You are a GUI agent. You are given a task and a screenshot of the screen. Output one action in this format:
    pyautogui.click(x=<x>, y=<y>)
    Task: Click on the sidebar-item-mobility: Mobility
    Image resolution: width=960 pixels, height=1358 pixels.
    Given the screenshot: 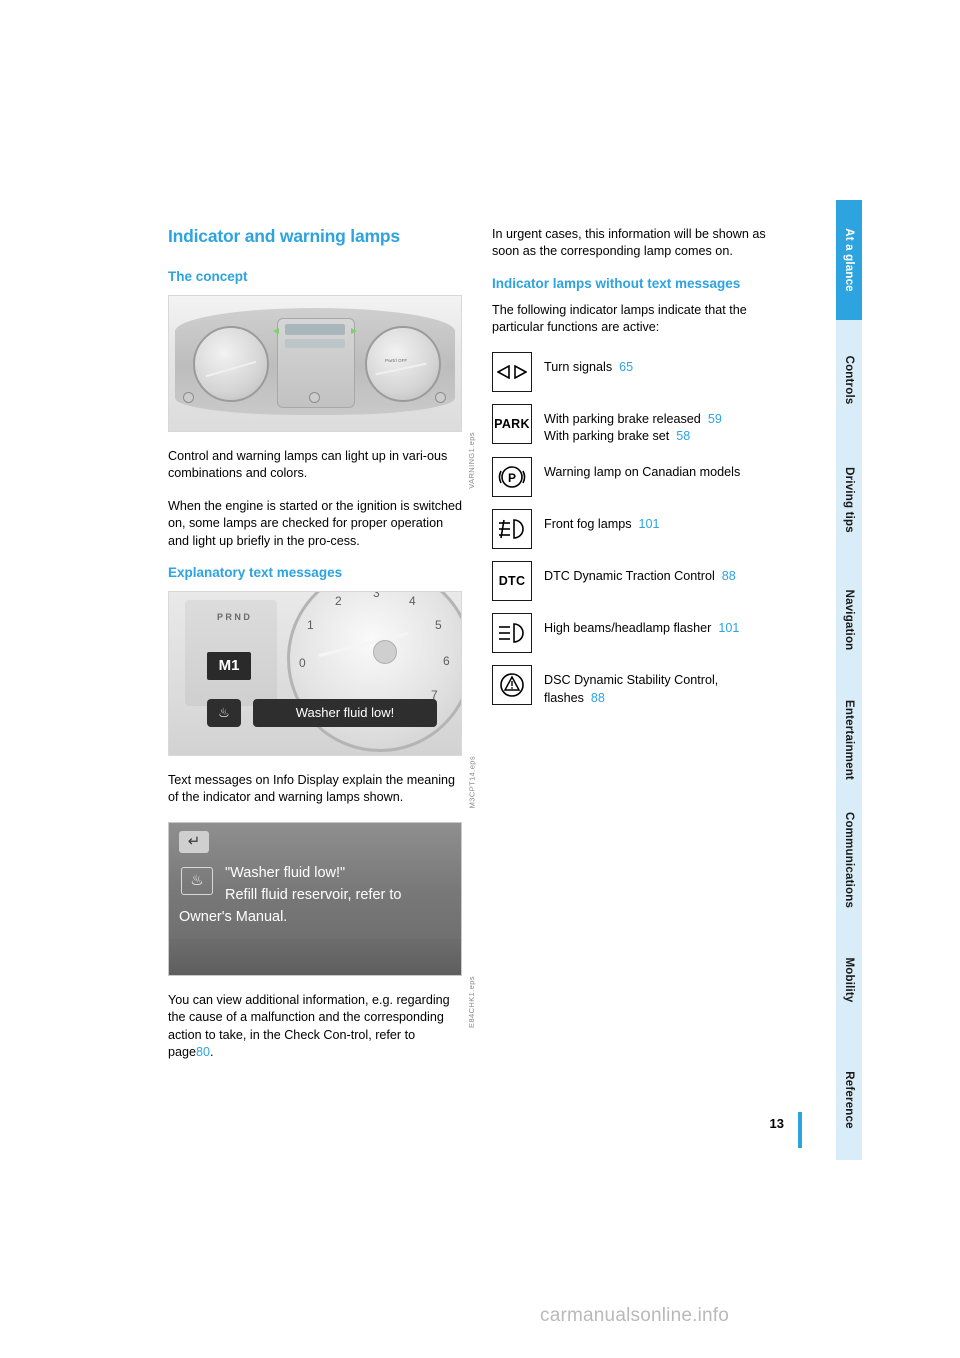 What is the action you would take?
    pyautogui.click(x=849, y=980)
    